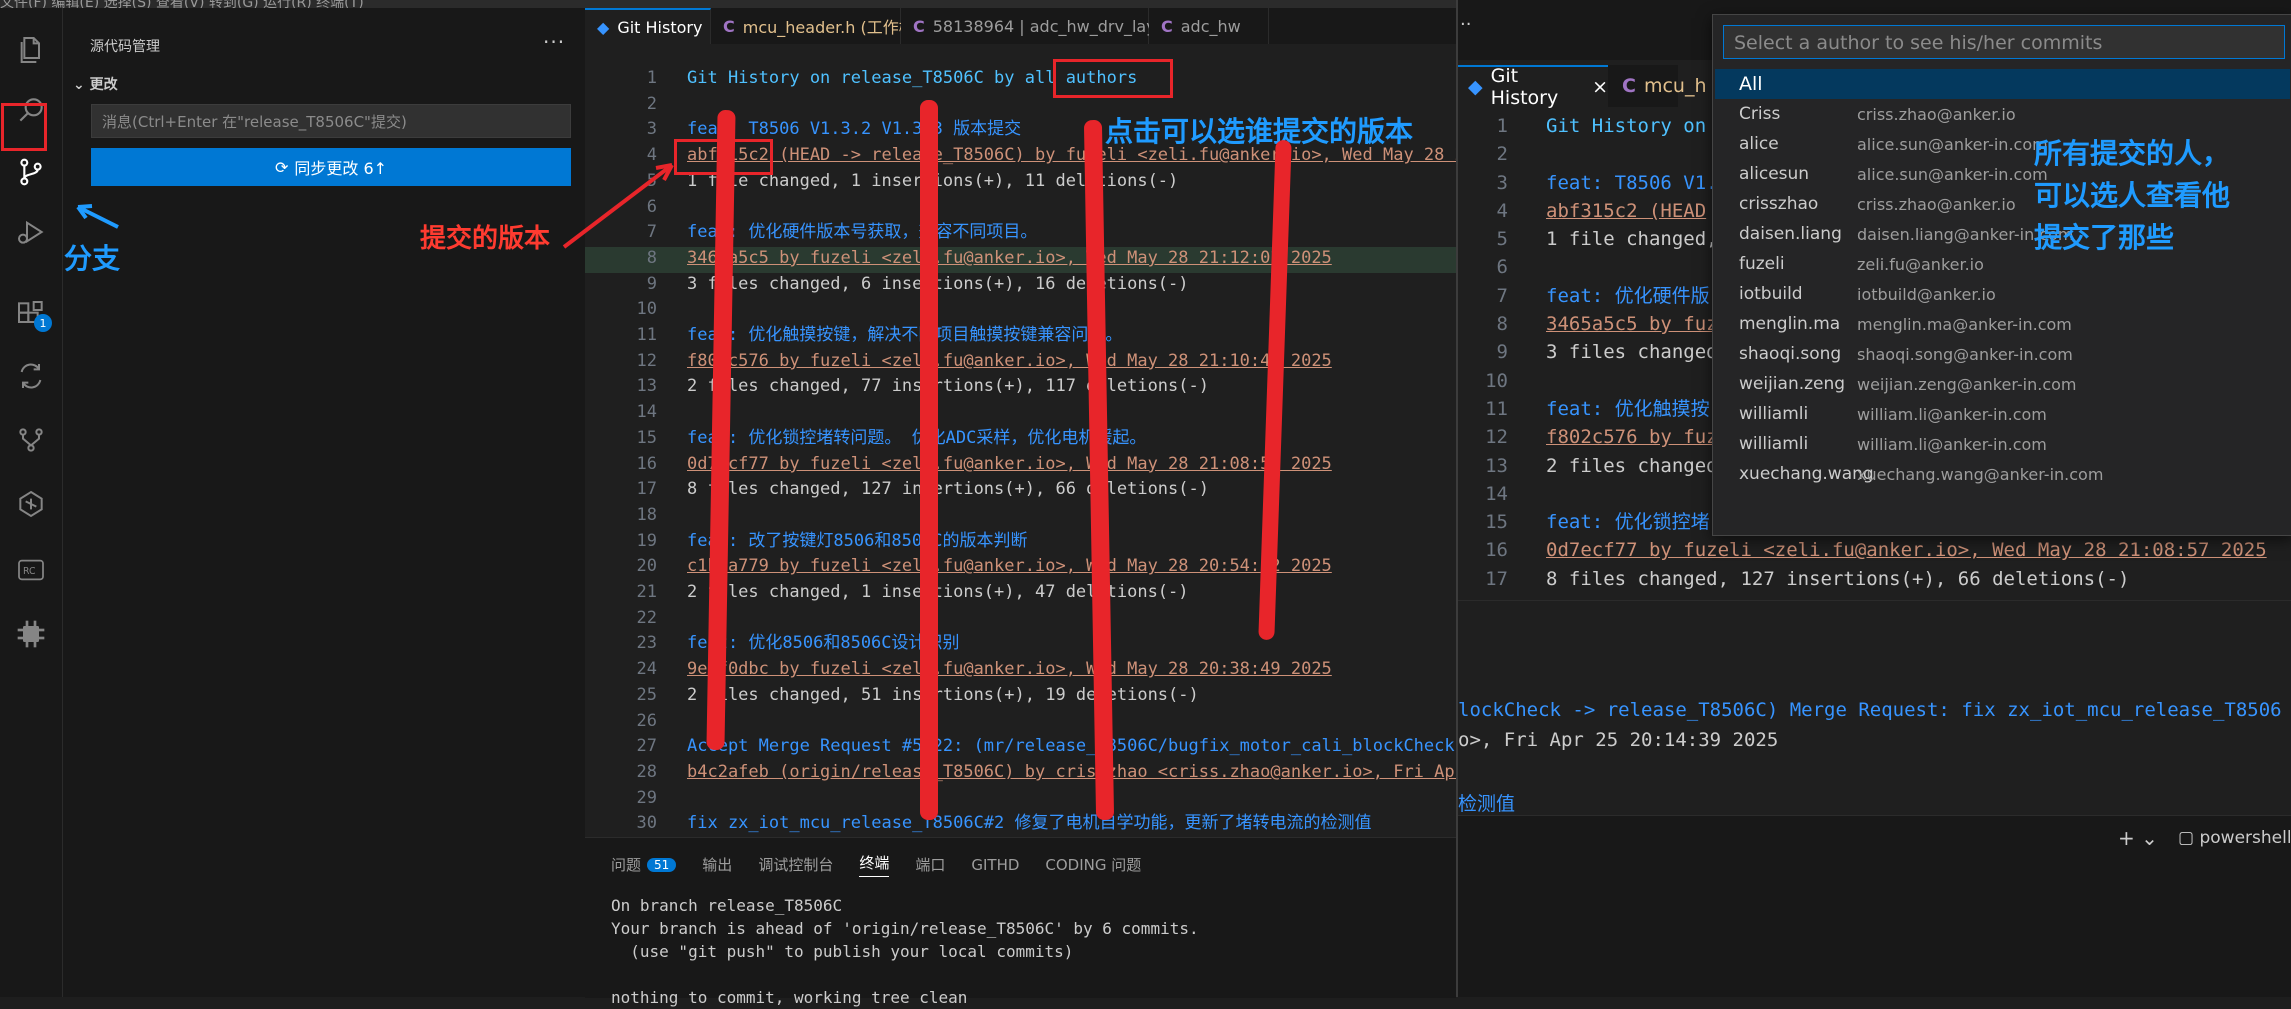  I want to click on redaction-scribble, so click(929, 460).